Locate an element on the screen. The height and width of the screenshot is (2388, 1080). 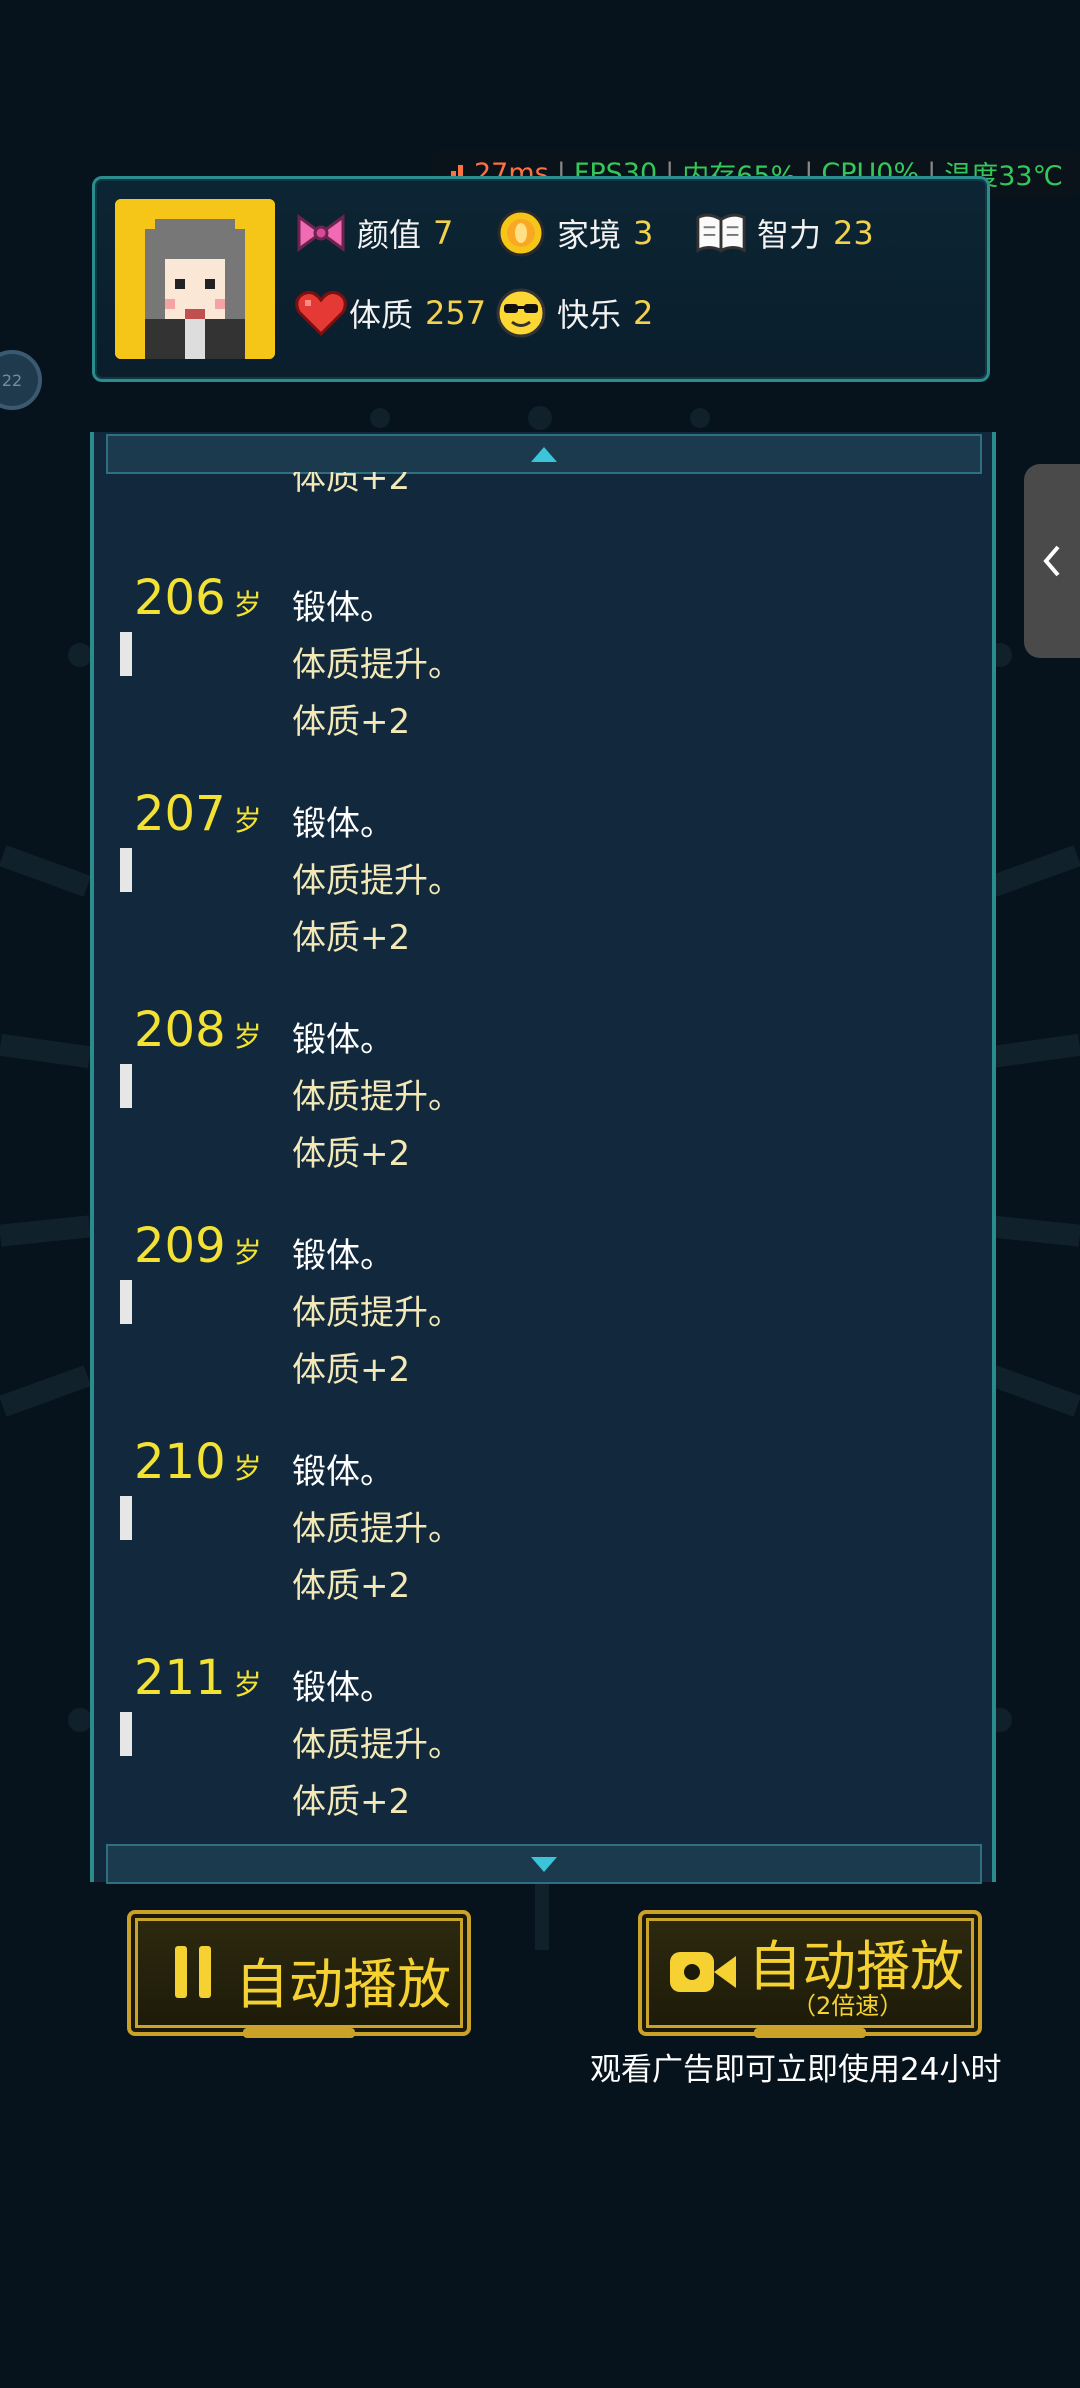
stat-looks: 颜值 7 is located at coordinates (374, 233).